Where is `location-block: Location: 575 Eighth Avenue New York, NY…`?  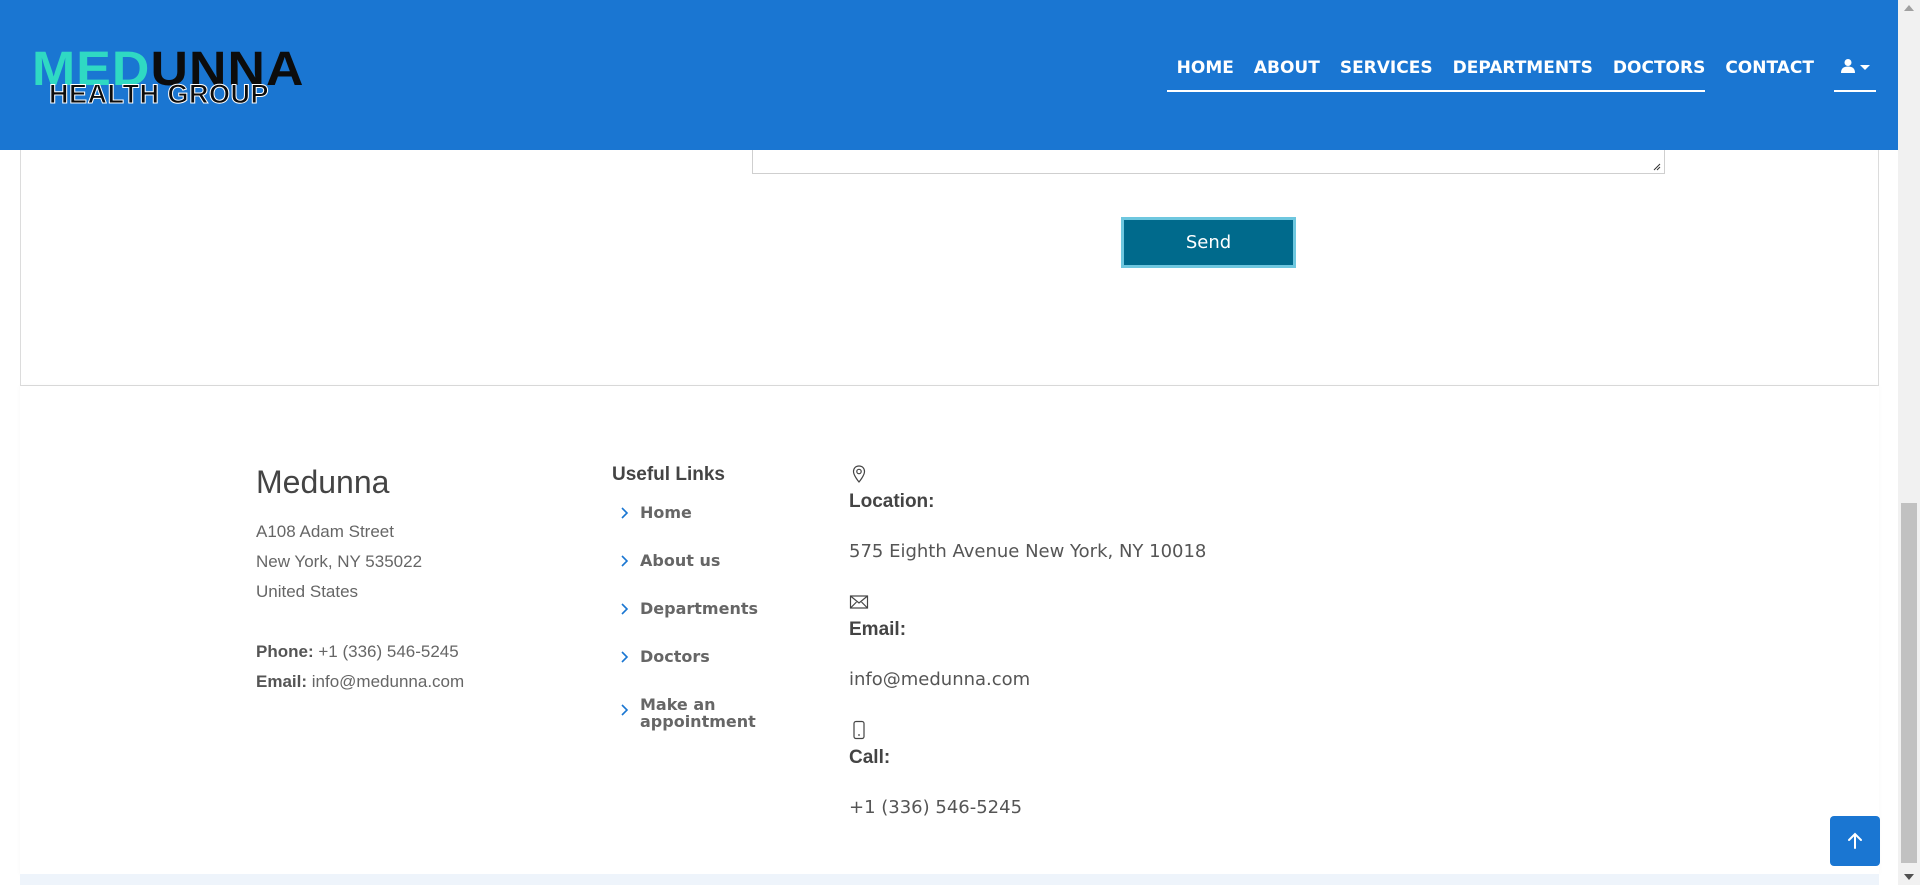
location-block: Location: 575 Eighth Avenue New York, NY… is located at coordinates (1099, 513).